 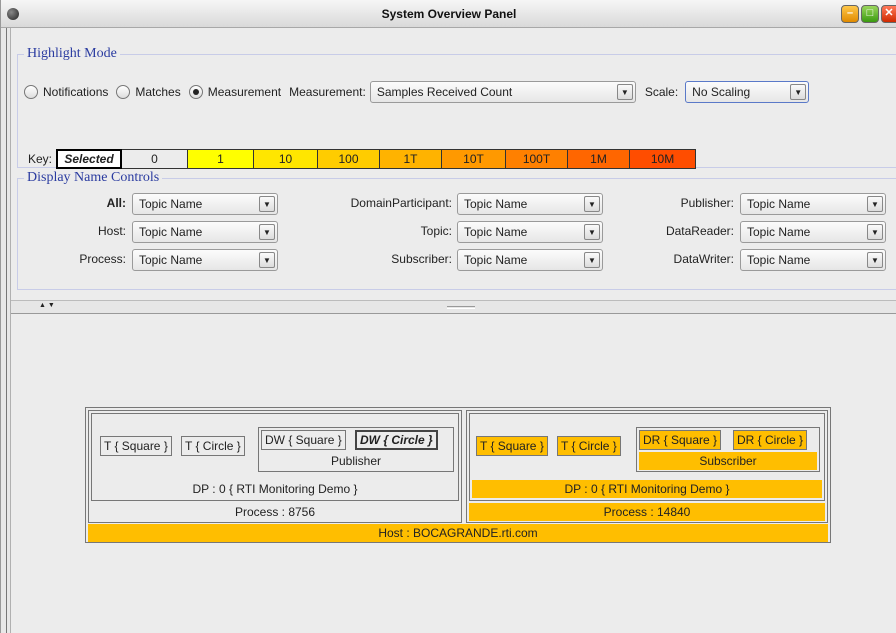 What do you see at coordinates (303, 440) in the screenshot?
I see `datawriter-square: DW { Square }` at bounding box center [303, 440].